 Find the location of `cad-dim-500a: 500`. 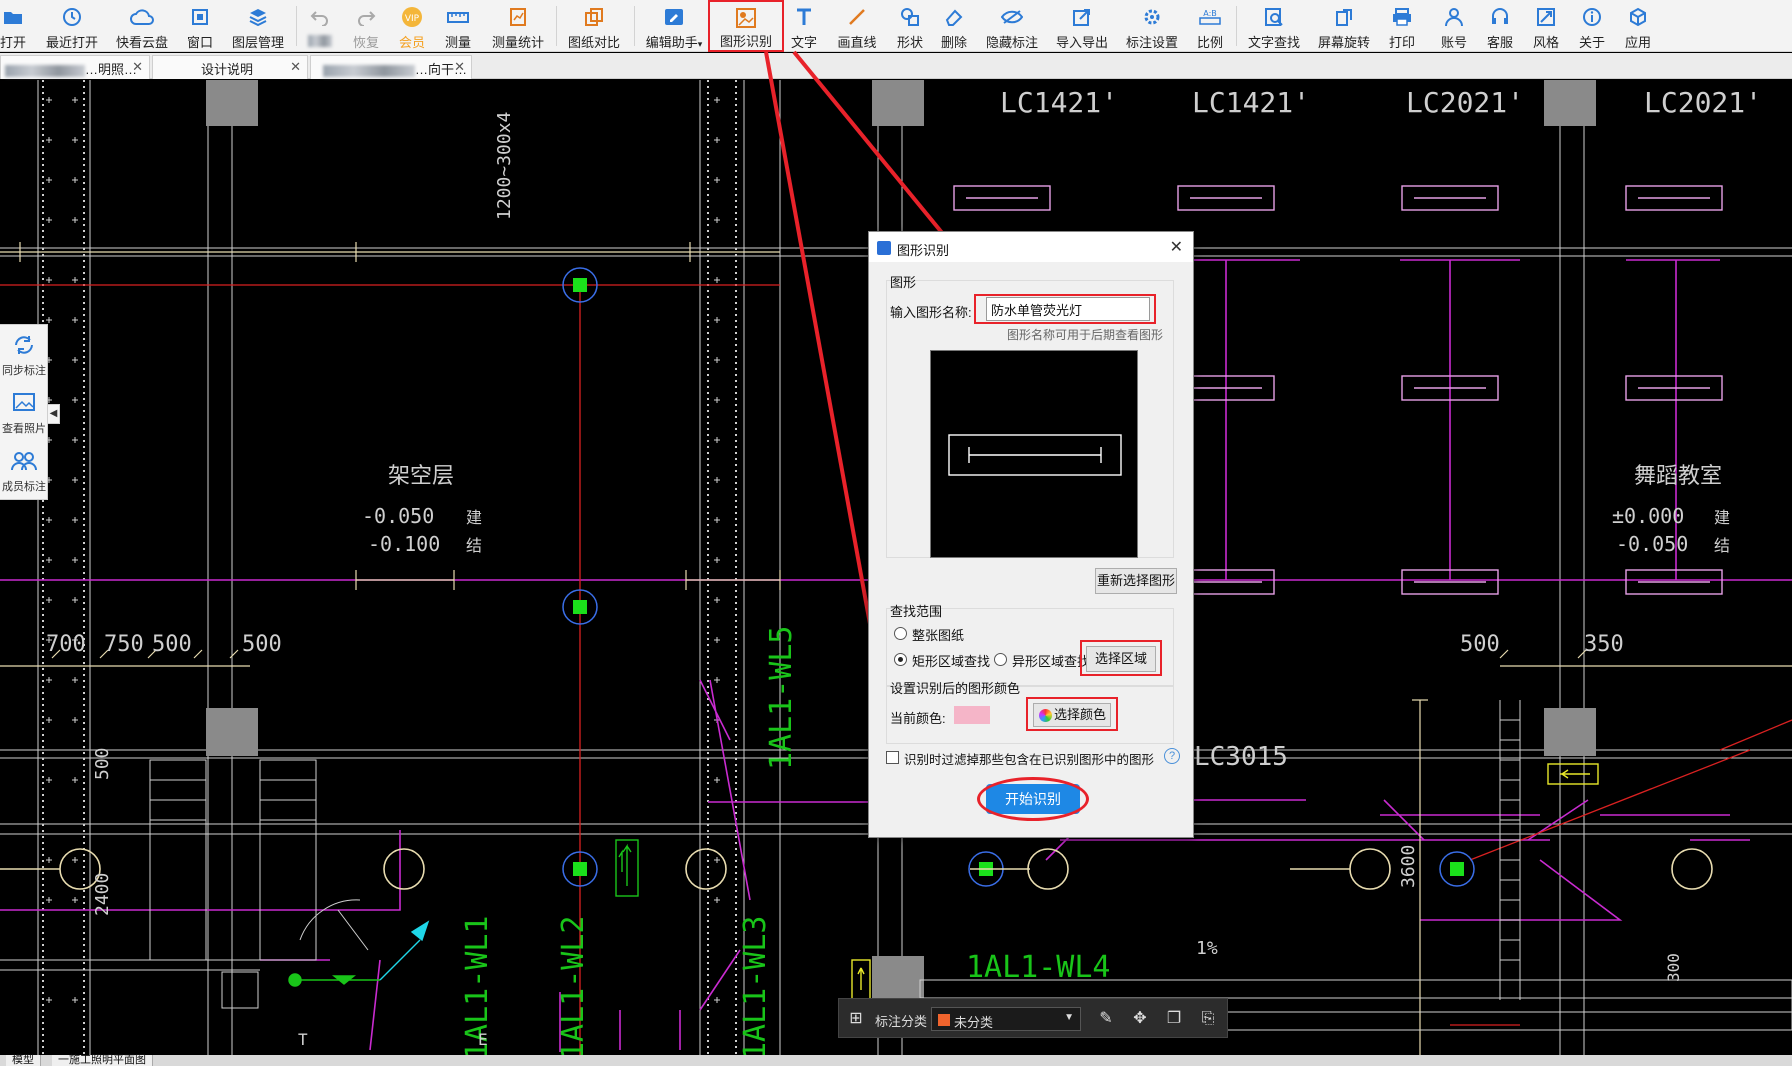

cad-dim-500a: 500 is located at coordinates (172, 644).